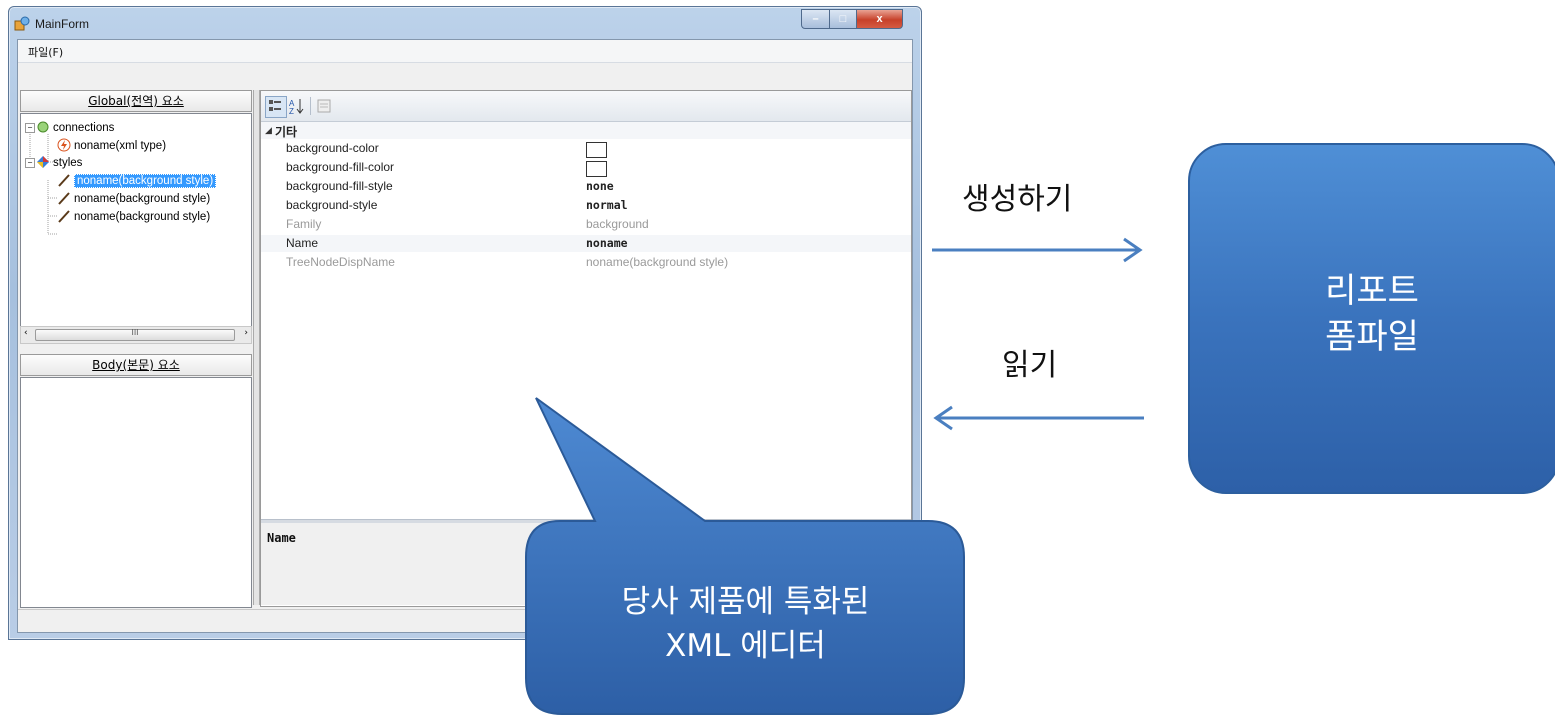  I want to click on callout-line1: 당사 제품에 특화된, so click(745, 602).